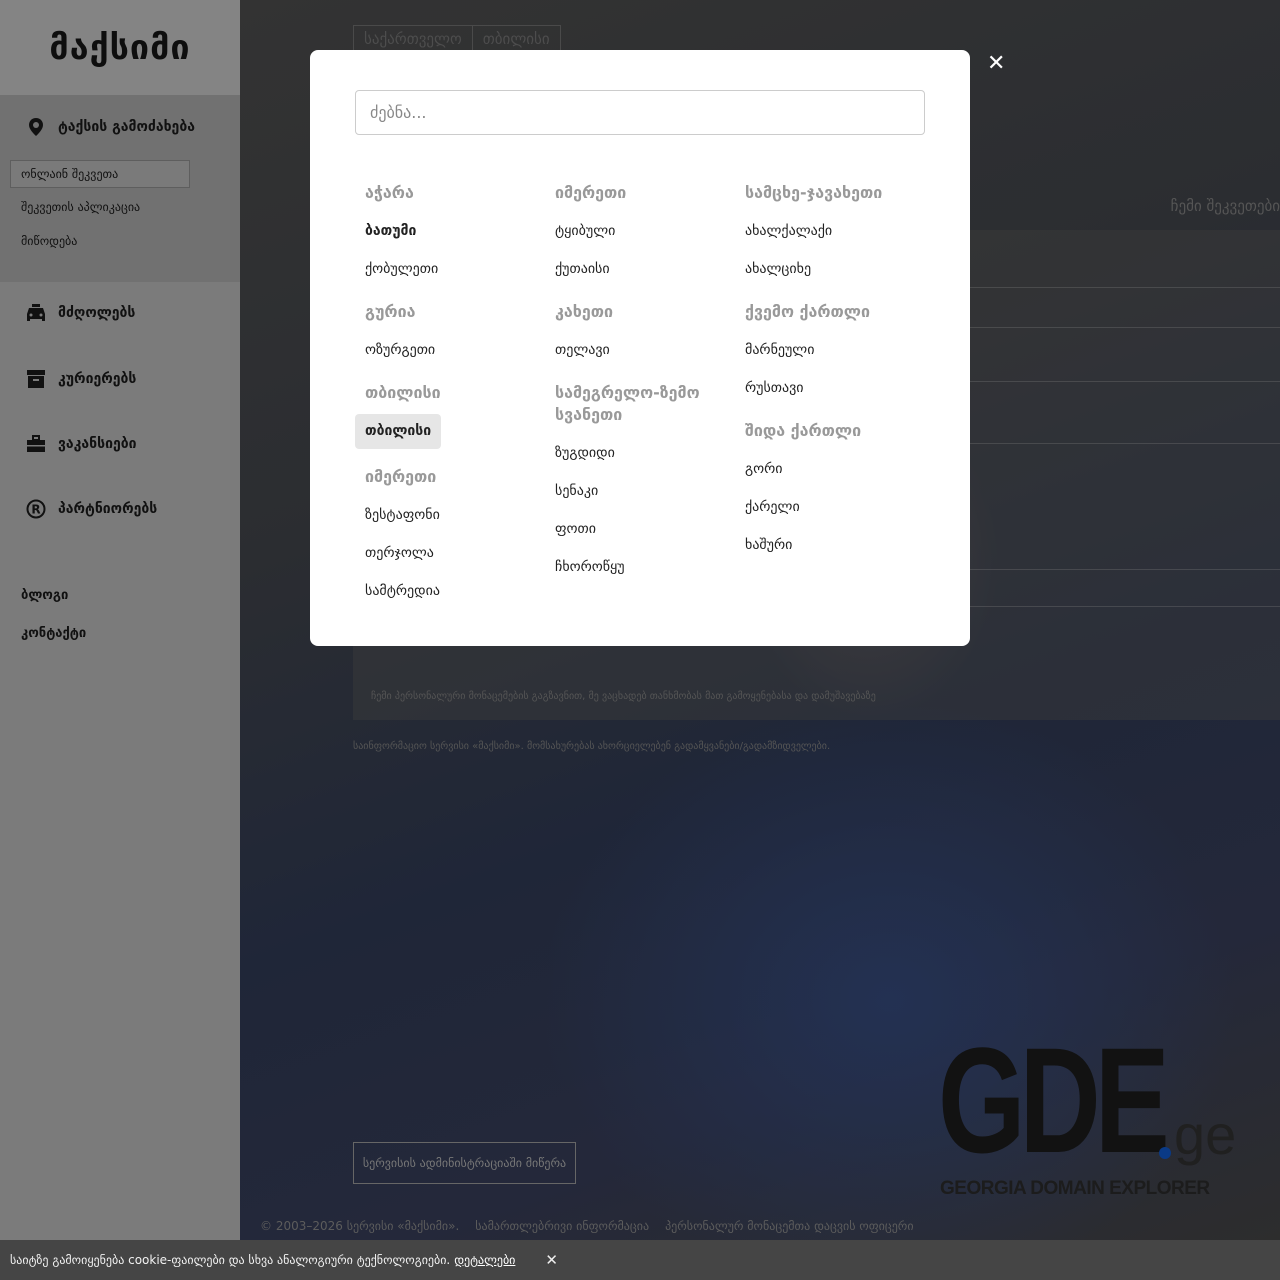 This screenshot has height=1280, width=1280. Describe the element at coordinates (627, 403) in the screenshot. I see `region-heading: სამეგრელო-ზემო სვანეთი` at that location.